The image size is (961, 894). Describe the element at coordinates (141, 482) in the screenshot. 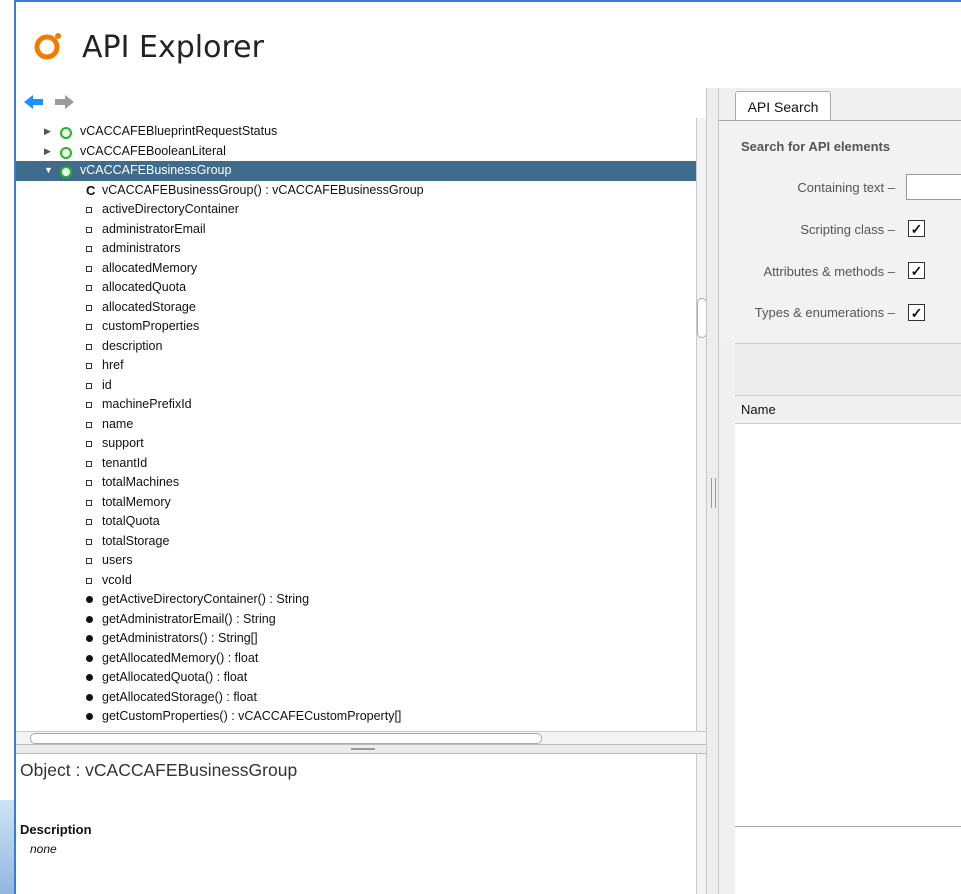

I see `tree-item-label: totalMachines` at that location.